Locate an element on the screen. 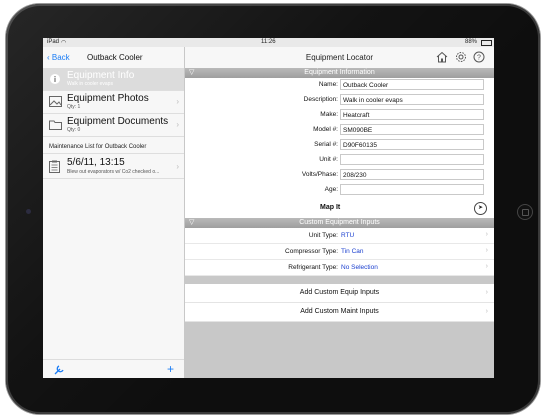  volts-phase-input: 208/230 is located at coordinates (412, 174).